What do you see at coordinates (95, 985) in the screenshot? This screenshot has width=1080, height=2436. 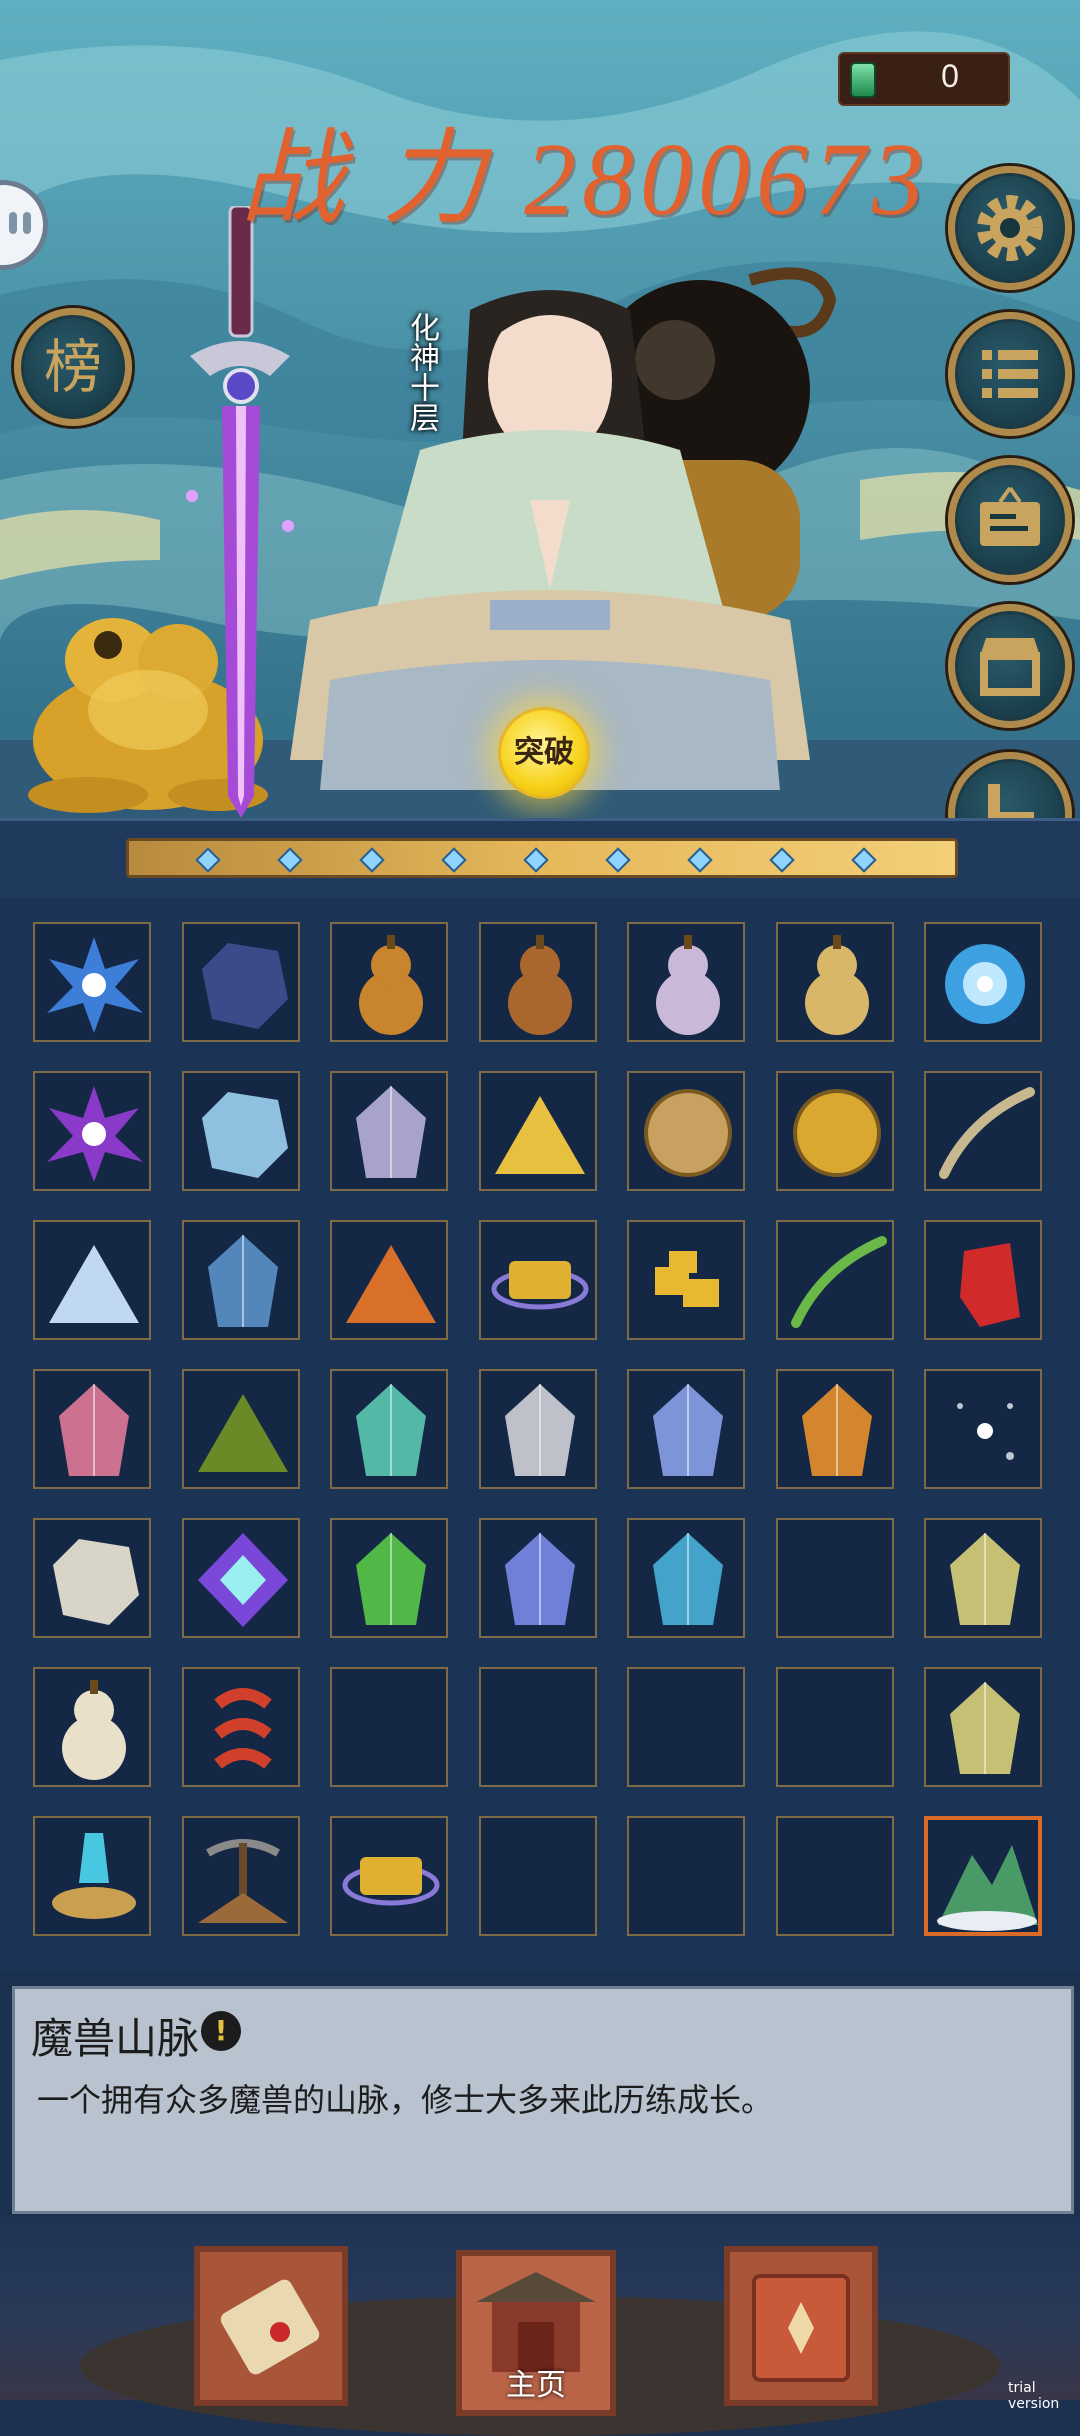 I see `blue-crystal-burst-icon` at bounding box center [95, 985].